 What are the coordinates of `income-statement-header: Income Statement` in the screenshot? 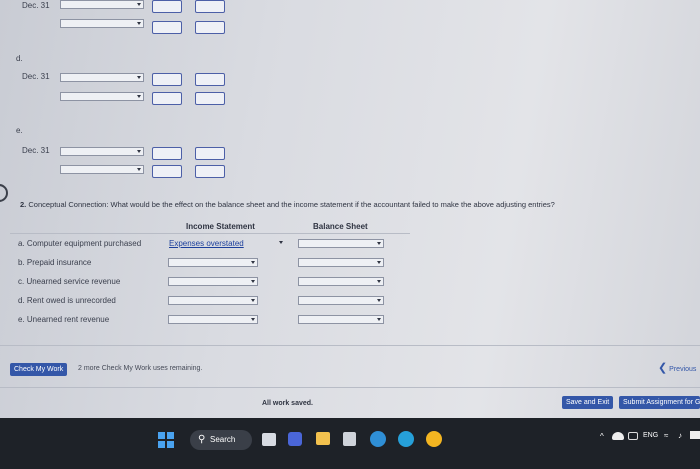 It's located at (220, 226).